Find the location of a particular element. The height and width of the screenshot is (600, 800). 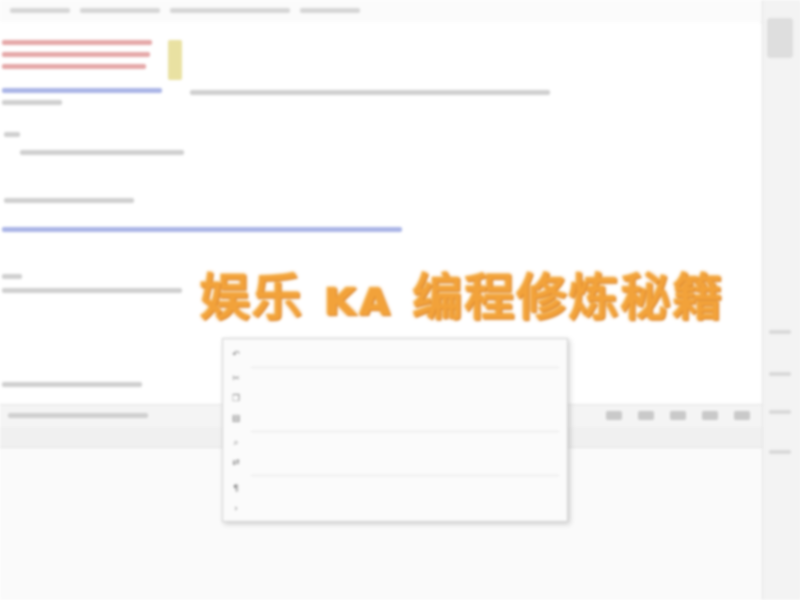

context-menu-item: ¶ is located at coordinates (395, 489).